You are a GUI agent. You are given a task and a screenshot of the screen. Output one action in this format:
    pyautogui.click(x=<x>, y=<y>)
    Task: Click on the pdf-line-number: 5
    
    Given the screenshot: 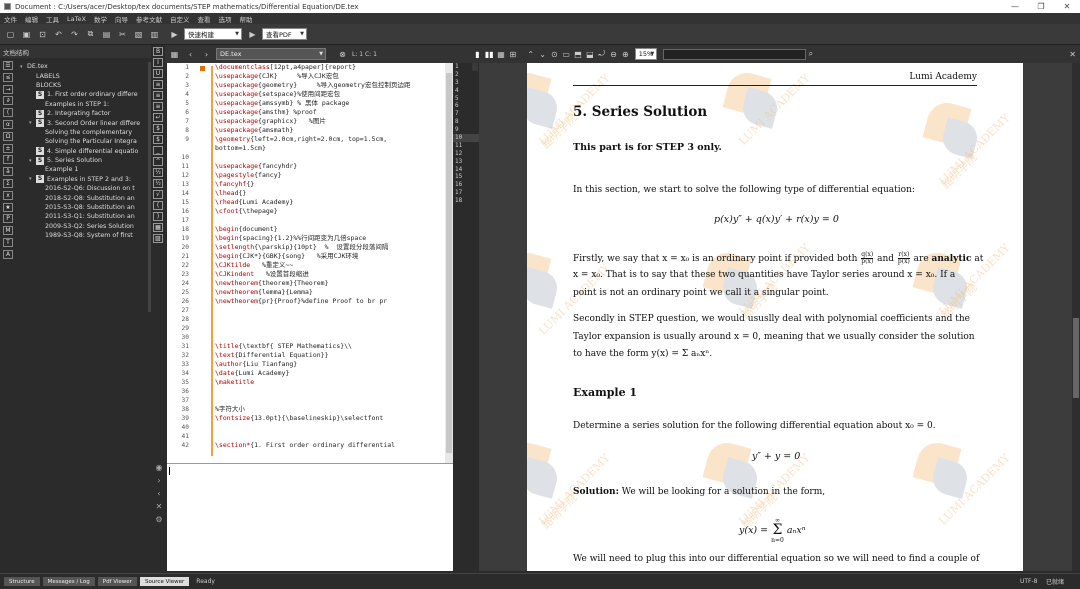 What is the action you would take?
    pyautogui.click(x=466, y=99)
    